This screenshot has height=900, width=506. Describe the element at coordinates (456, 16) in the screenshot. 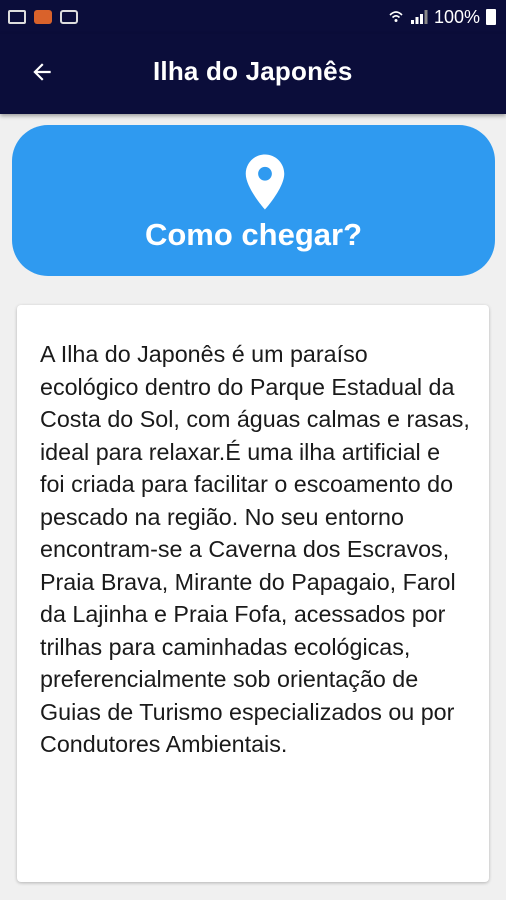

I see `battery-percent: 100%` at that location.